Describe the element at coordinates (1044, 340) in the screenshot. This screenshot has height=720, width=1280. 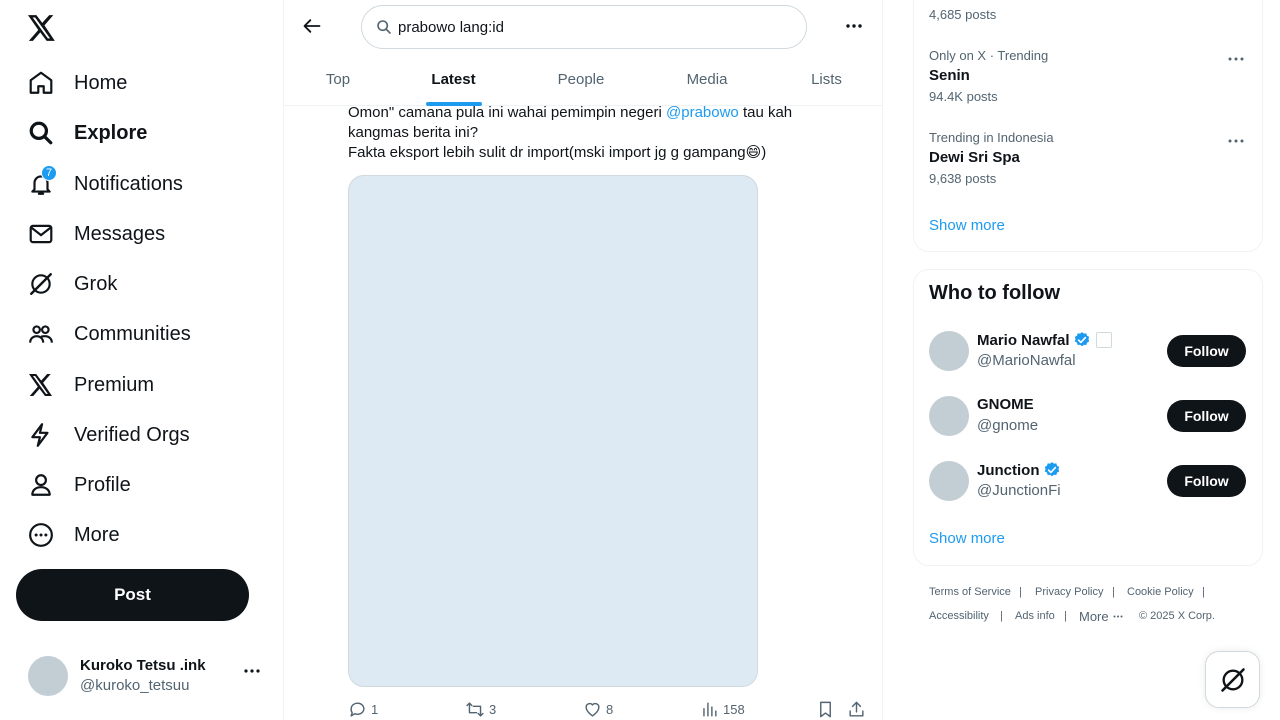
I see `suggested-user-name: Mario Nawfal` at that location.